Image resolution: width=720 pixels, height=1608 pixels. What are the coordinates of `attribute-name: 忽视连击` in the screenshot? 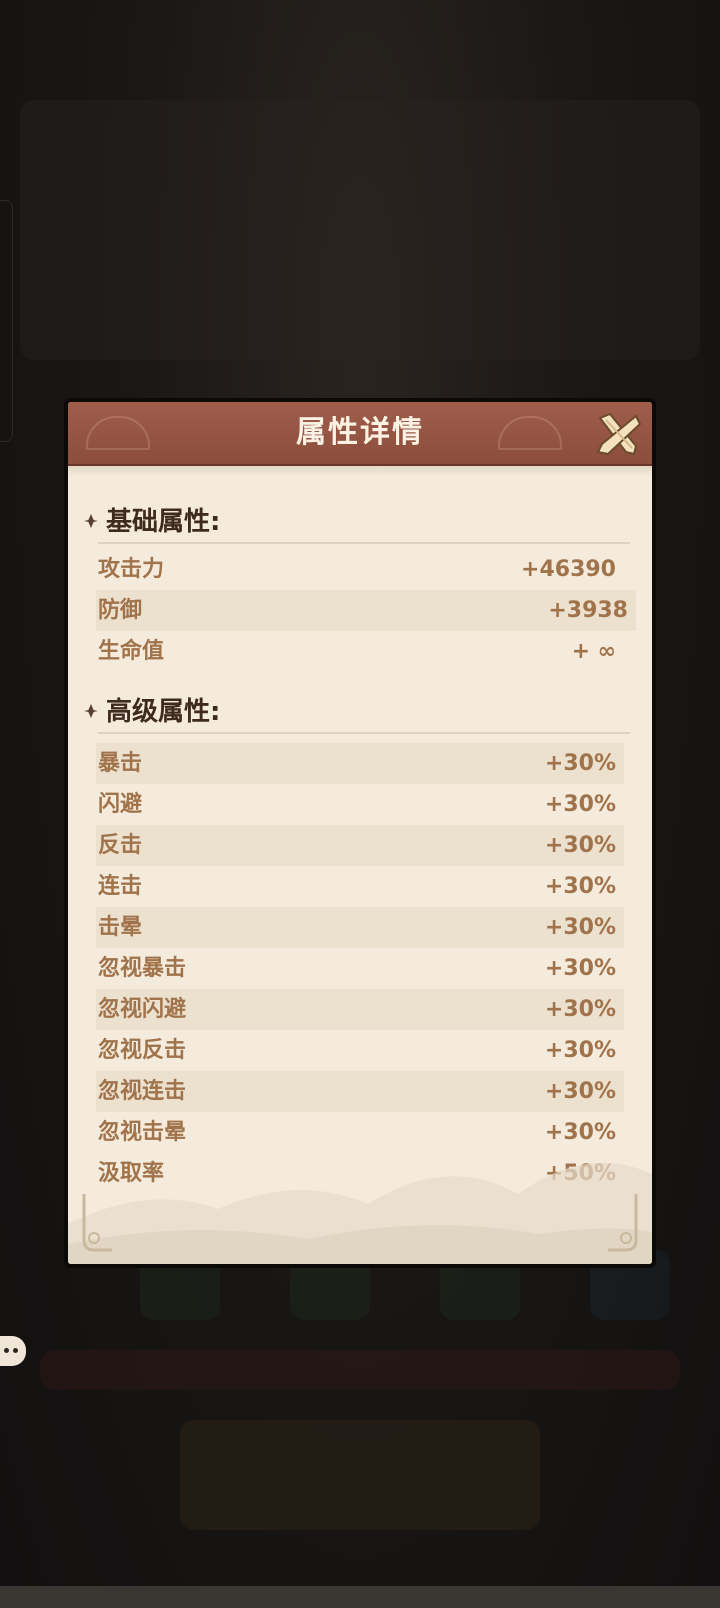 It's located at (142, 1091).